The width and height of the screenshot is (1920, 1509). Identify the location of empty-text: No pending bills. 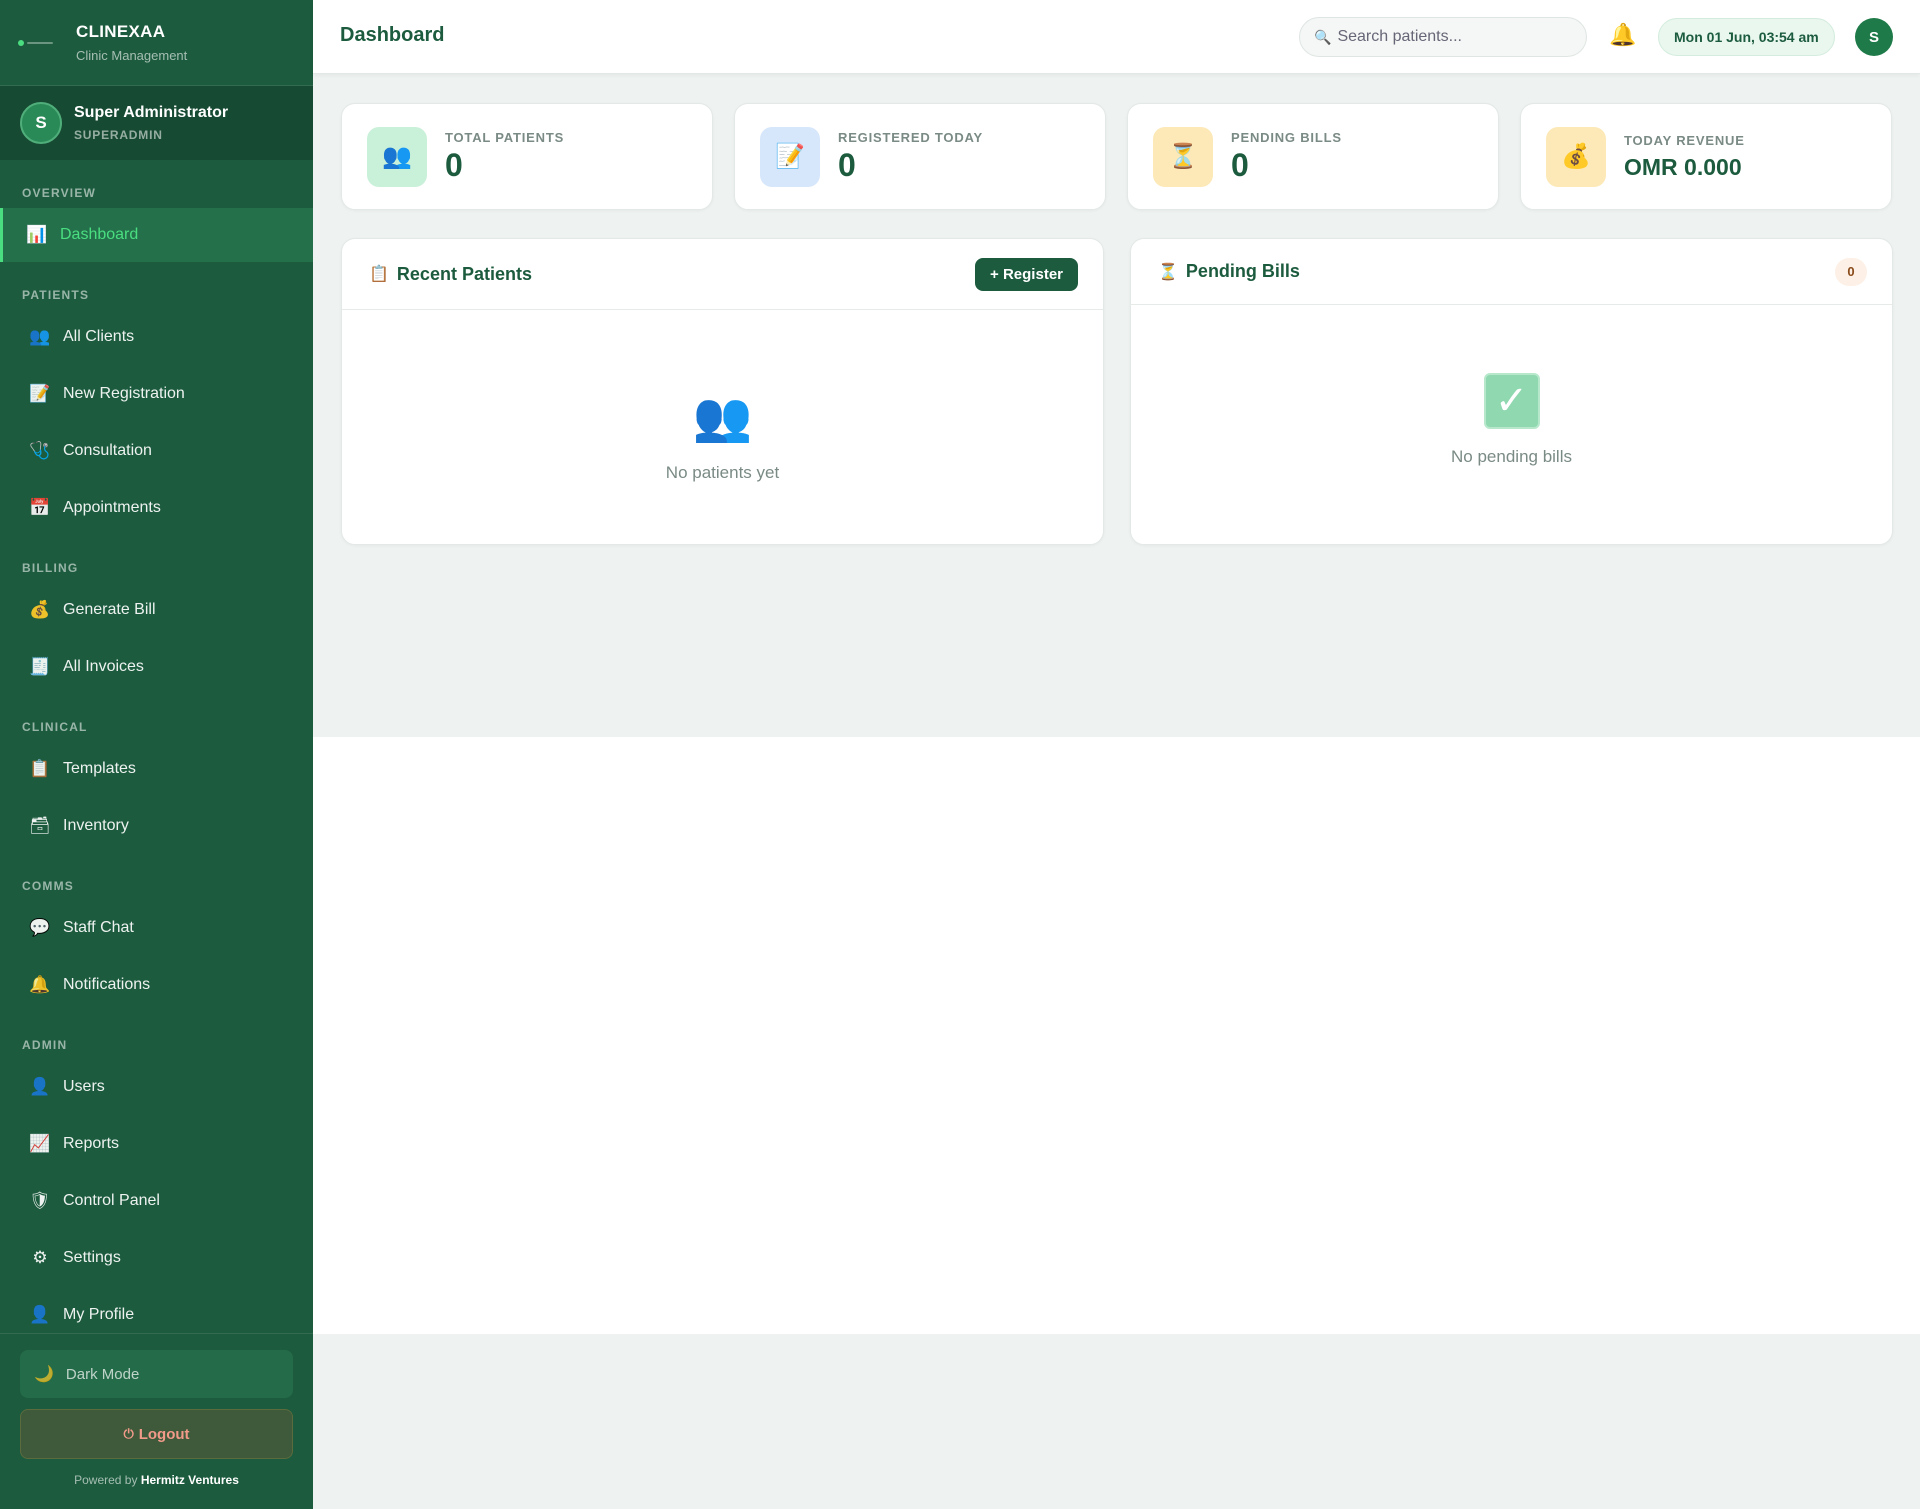
(1511, 456).